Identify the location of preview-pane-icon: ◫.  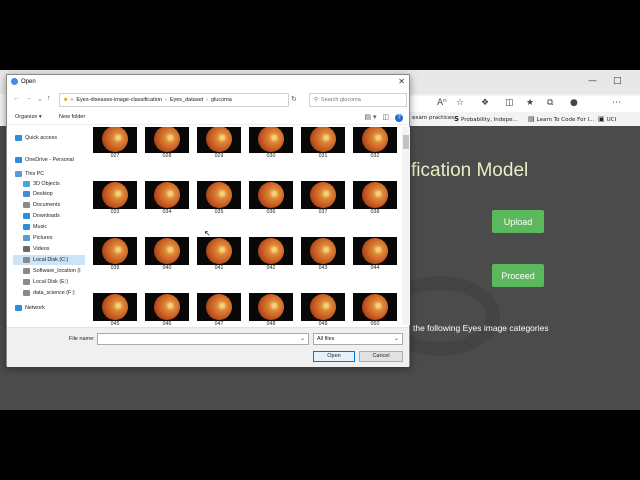
(385, 117).